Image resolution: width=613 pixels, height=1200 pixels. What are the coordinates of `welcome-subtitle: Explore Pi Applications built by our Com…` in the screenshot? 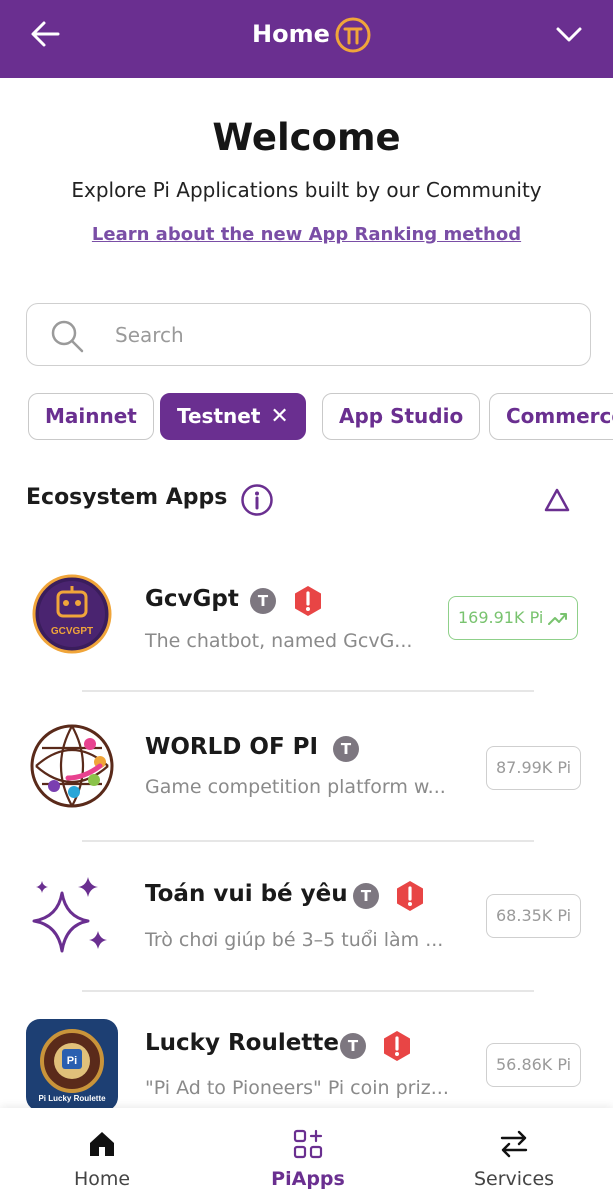 It's located at (306, 190).